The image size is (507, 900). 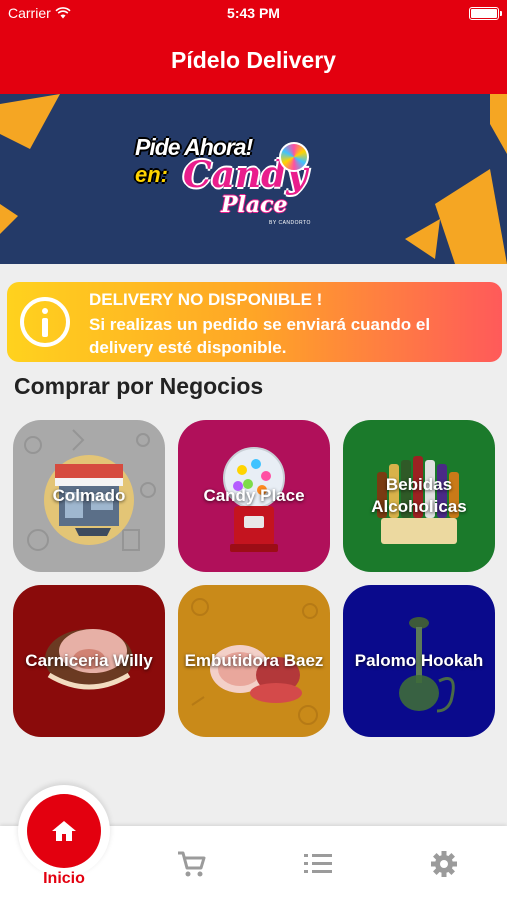 What do you see at coordinates (290, 223) in the screenshot?
I see `banner-byline: BY CANDORTO` at bounding box center [290, 223].